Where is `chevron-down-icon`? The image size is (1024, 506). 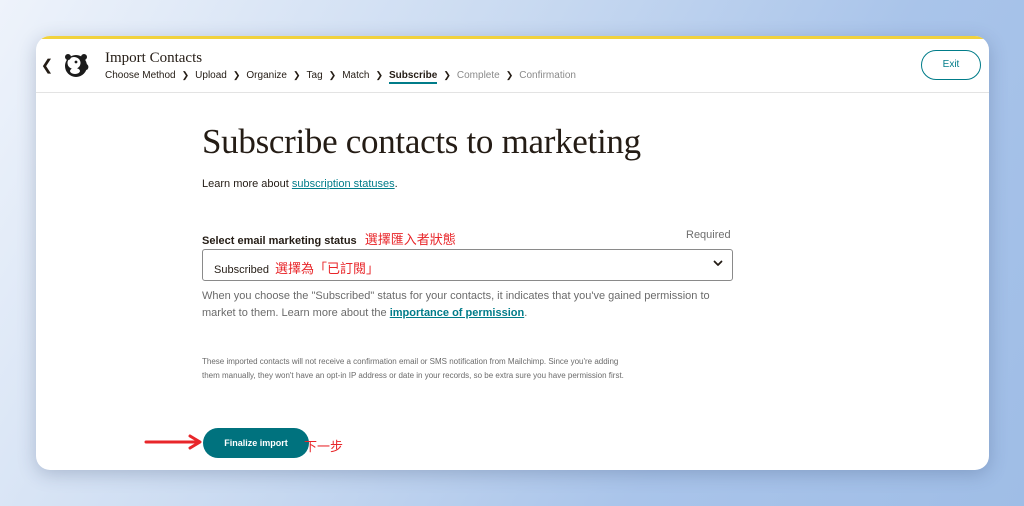
chevron-down-icon is located at coordinates (718, 263).